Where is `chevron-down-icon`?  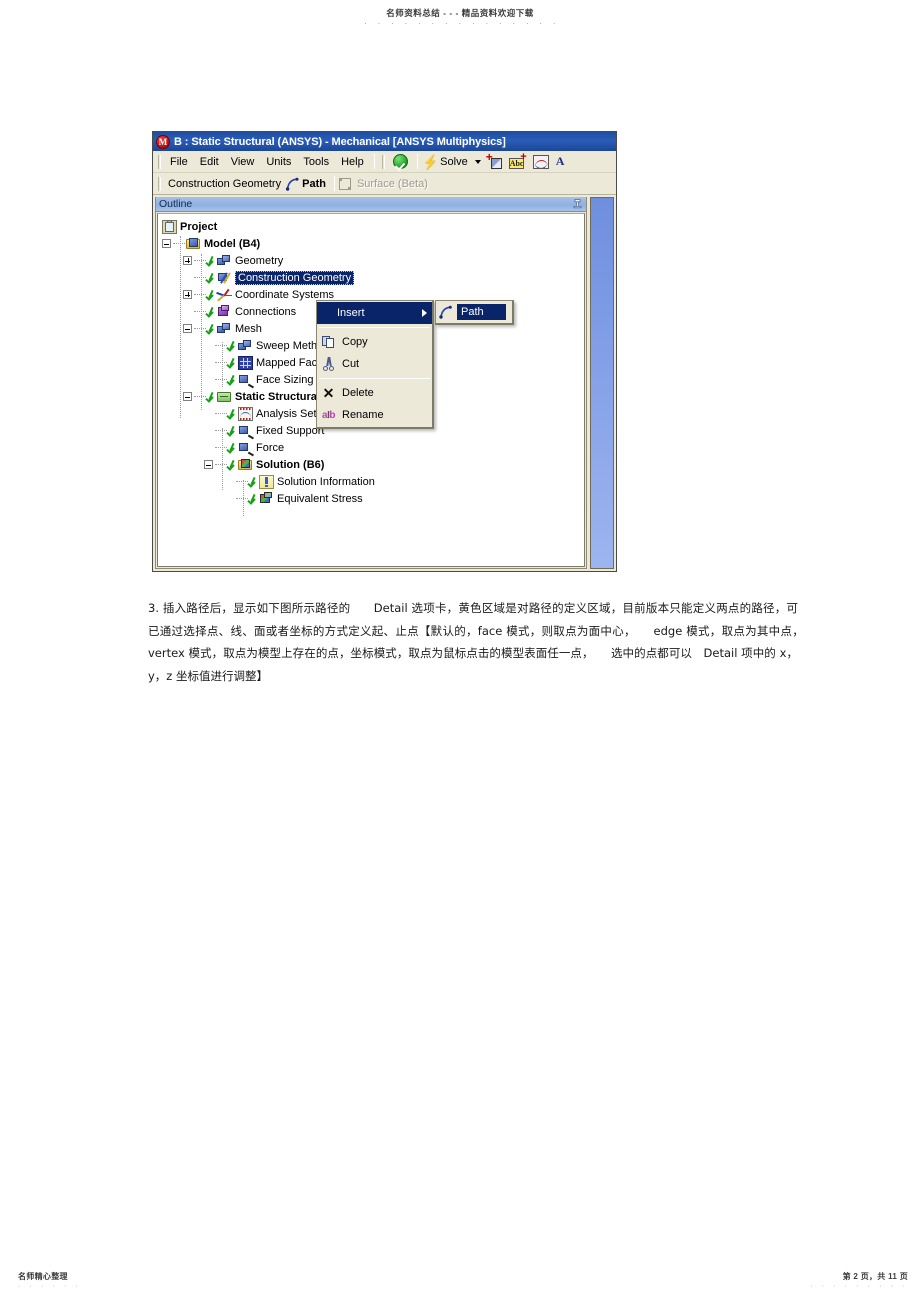
chevron-down-icon is located at coordinates (477, 161).